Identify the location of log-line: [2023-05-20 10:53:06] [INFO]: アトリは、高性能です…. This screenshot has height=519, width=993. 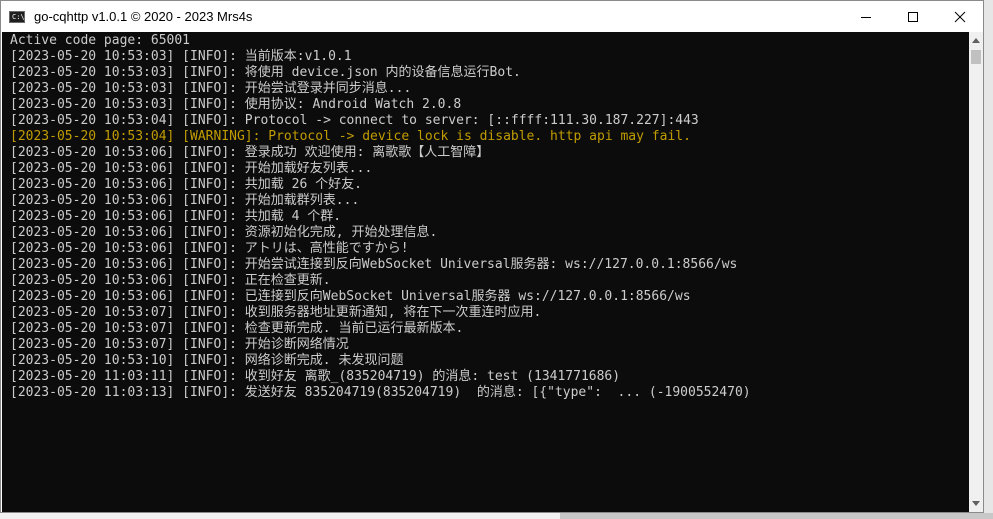
(209, 248).